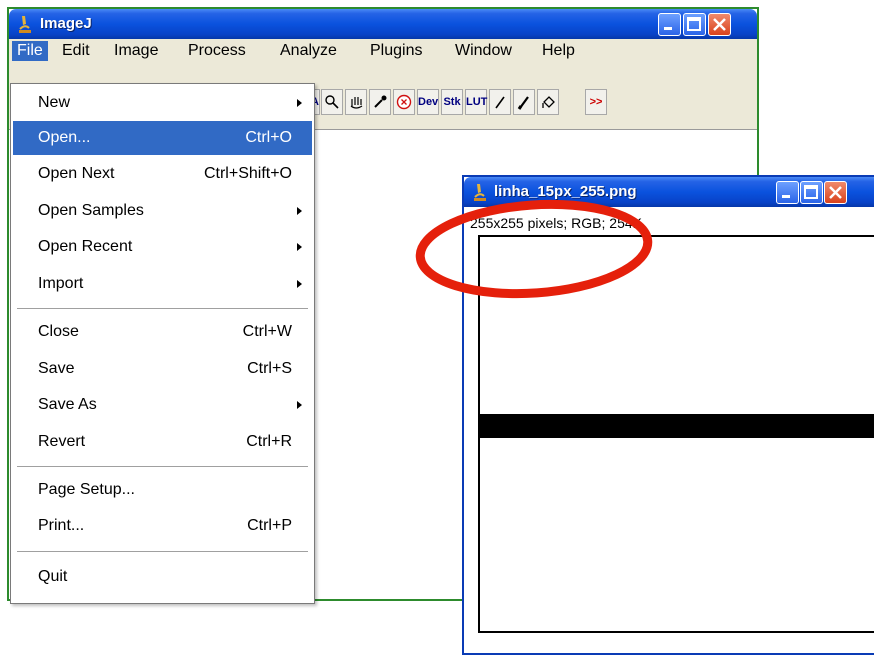 This screenshot has width=874, height=655. I want to click on toolbar-spacer, so click(572, 102).